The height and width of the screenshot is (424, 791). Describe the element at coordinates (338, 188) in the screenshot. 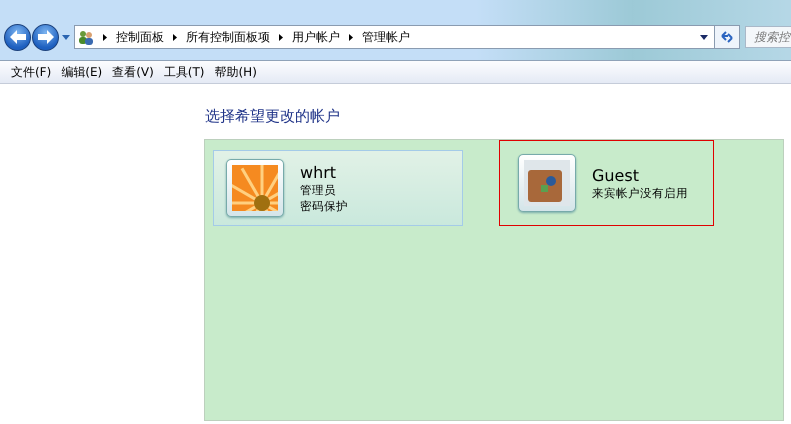

I see `account-tile: whrt 管理员 密码保护` at that location.